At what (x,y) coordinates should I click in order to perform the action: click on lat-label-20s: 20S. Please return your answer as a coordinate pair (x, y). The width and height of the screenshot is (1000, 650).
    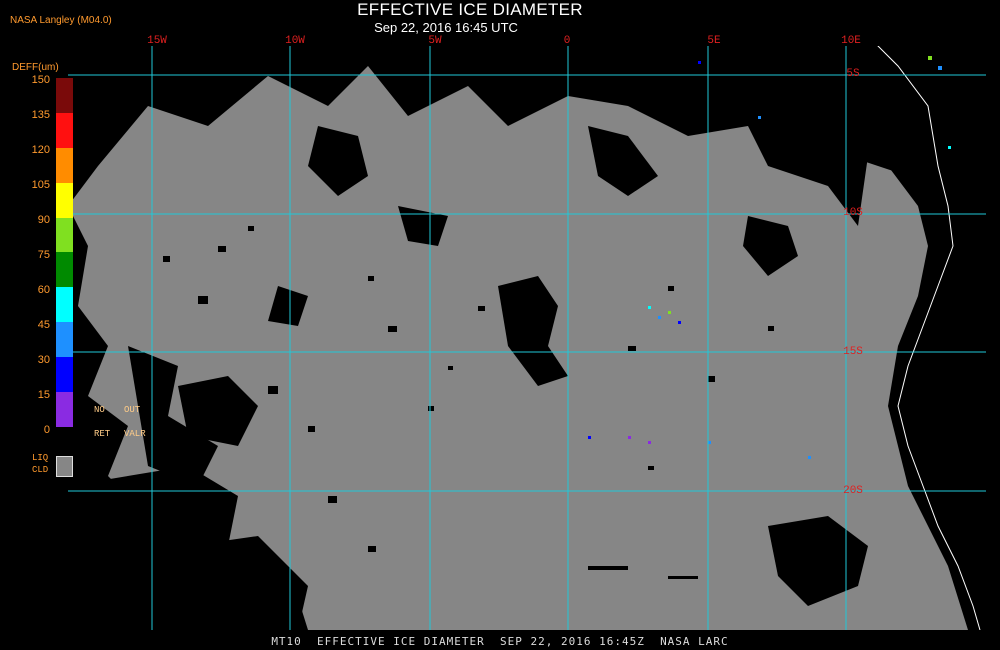
    Looking at the image, I should click on (853, 491).